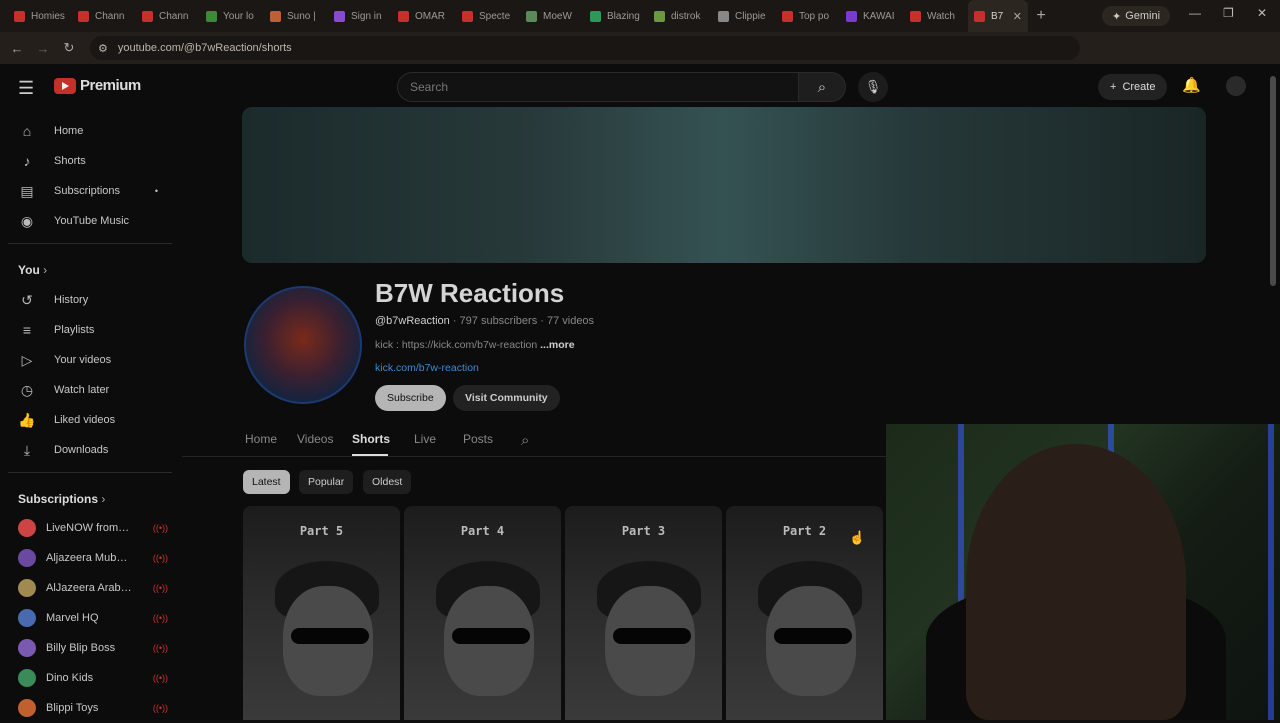 The image size is (1280, 723). I want to click on browser-tab: Top po, so click(808, 16).